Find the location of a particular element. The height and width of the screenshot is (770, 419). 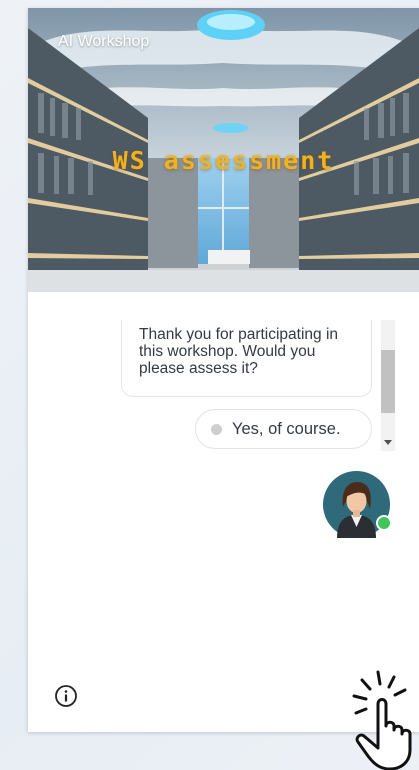

scrollbar-thumb is located at coordinates (388, 381).